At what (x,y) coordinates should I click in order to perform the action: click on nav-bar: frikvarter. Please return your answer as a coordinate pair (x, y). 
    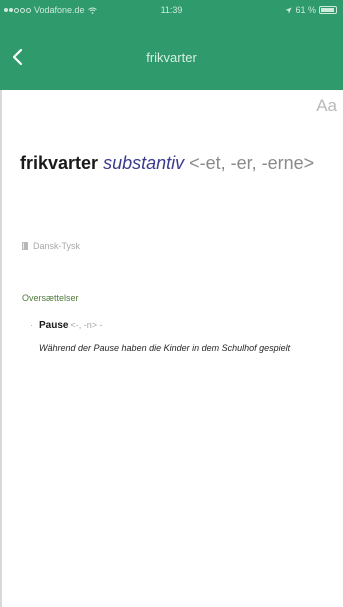
    Looking at the image, I should click on (171, 56).